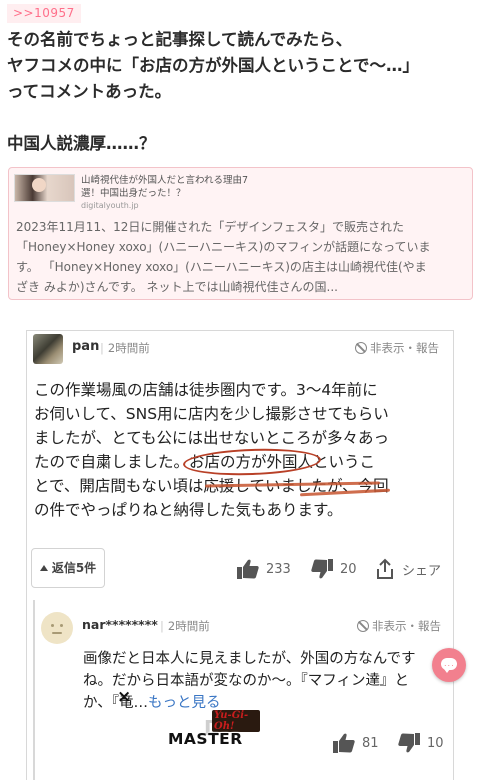 This screenshot has width=479, height=780. I want to click on logo-text: MASTER, so click(205, 739).